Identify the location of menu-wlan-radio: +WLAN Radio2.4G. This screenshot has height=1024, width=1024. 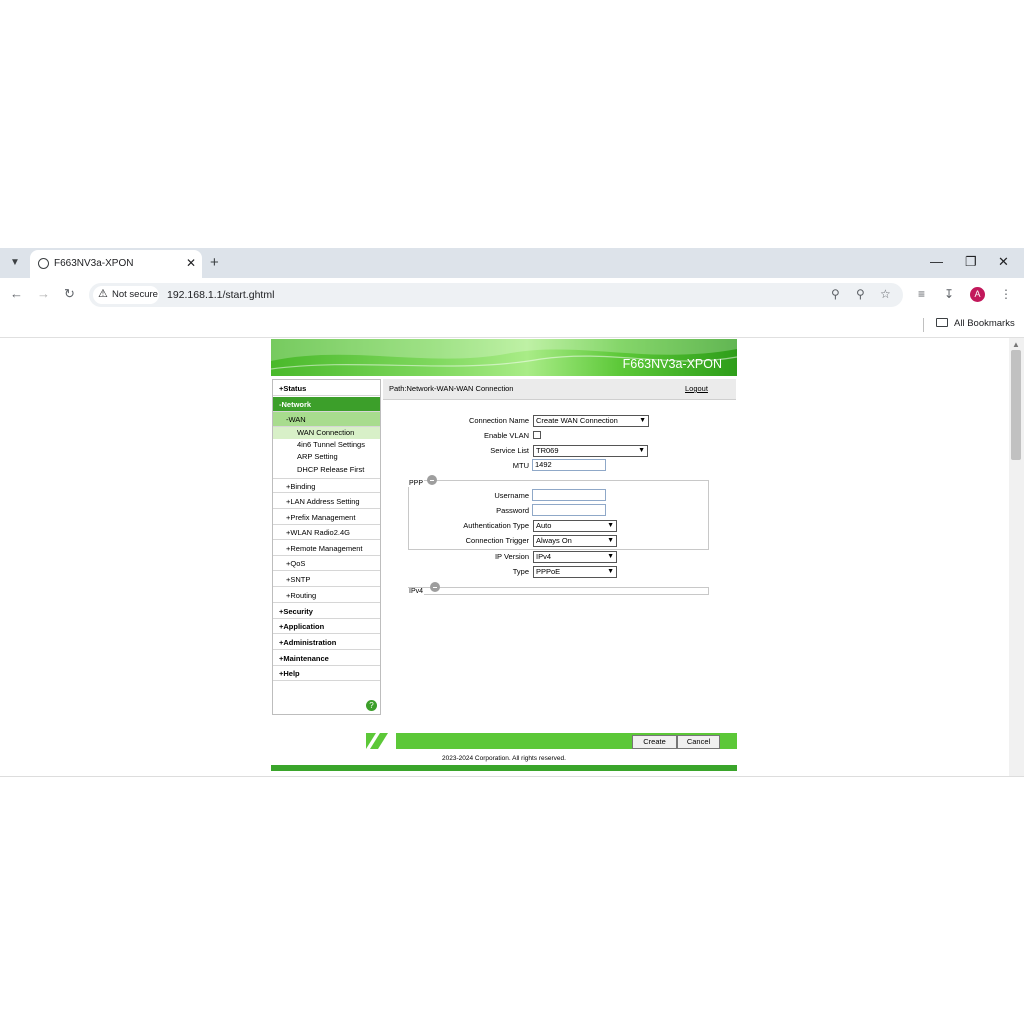
(326, 532).